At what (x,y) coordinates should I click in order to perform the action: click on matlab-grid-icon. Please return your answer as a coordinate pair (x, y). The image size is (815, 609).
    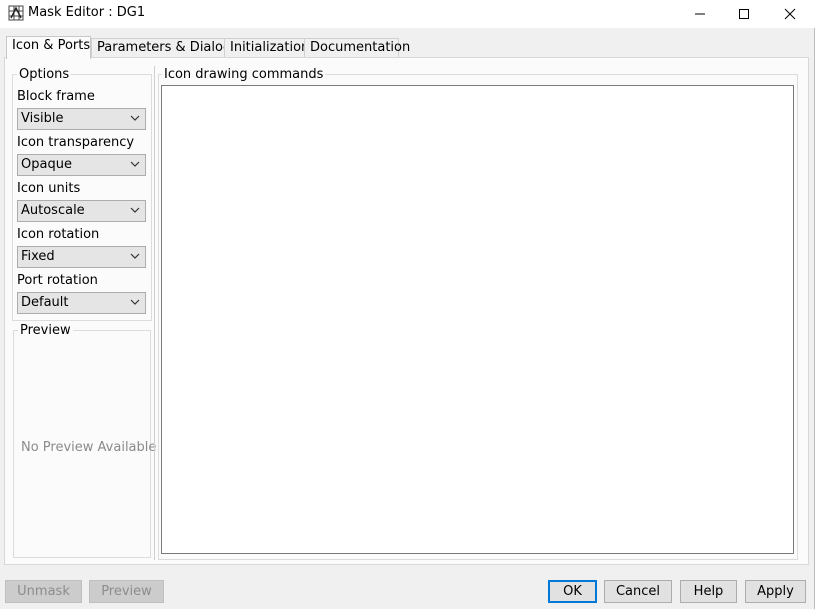
    Looking at the image, I should click on (16, 13).